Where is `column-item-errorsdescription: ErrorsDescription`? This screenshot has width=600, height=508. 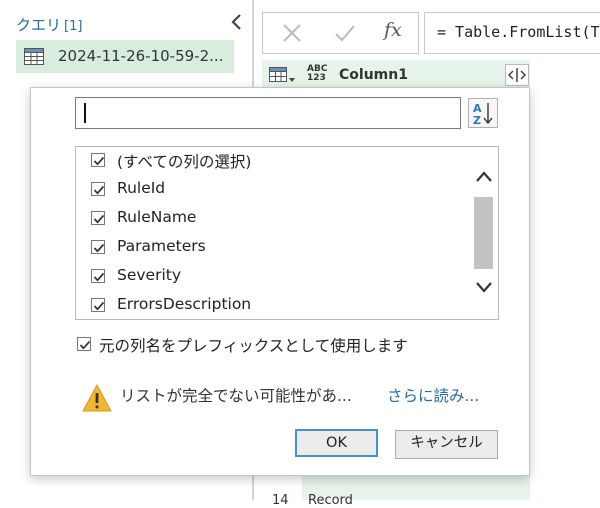 column-item-errorsdescription: ErrorsDescription is located at coordinates (271, 305).